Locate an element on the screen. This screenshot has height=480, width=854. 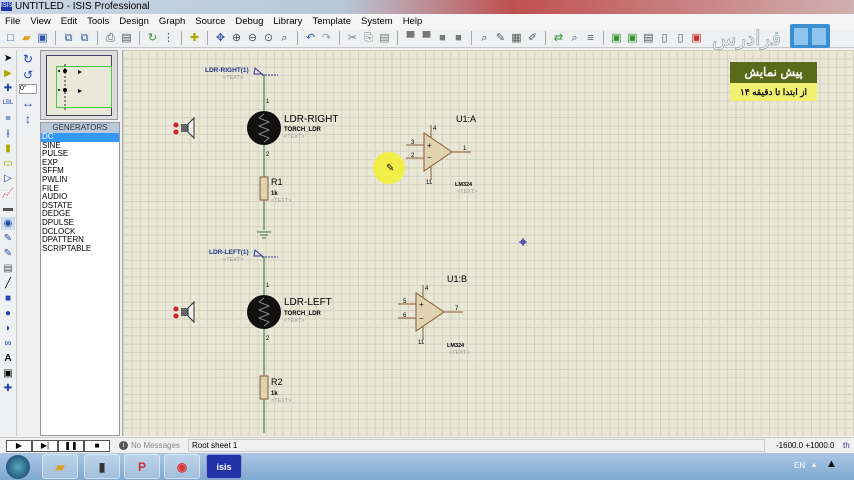
block-rotate-icon: ■ is located at coordinates (442, 38).